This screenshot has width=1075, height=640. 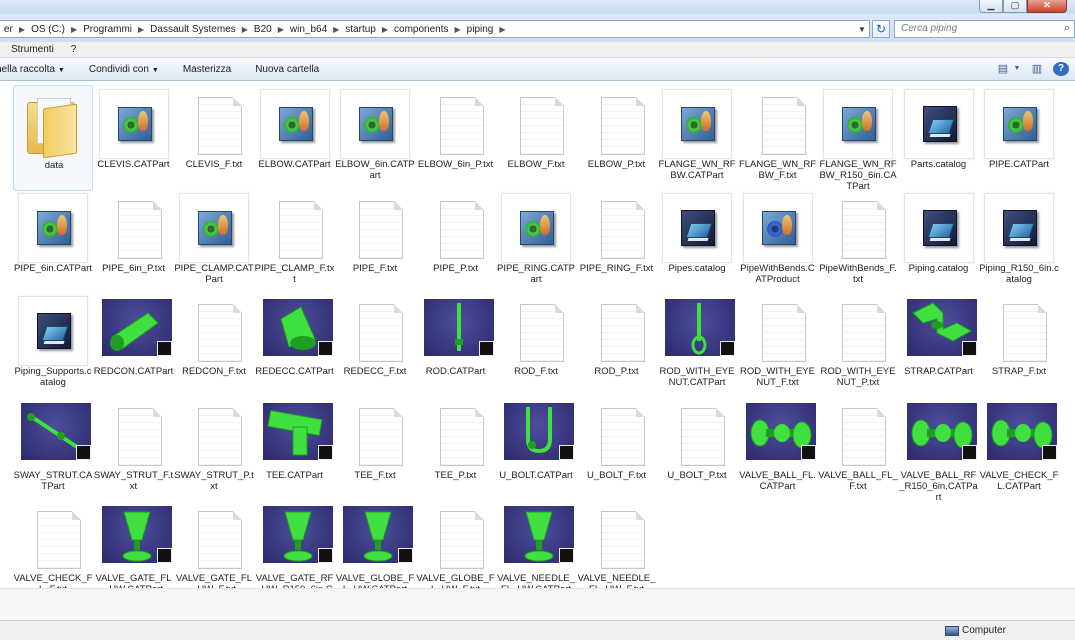 What do you see at coordinates (71, 49) in the screenshot?
I see `menu-item: ?` at bounding box center [71, 49].